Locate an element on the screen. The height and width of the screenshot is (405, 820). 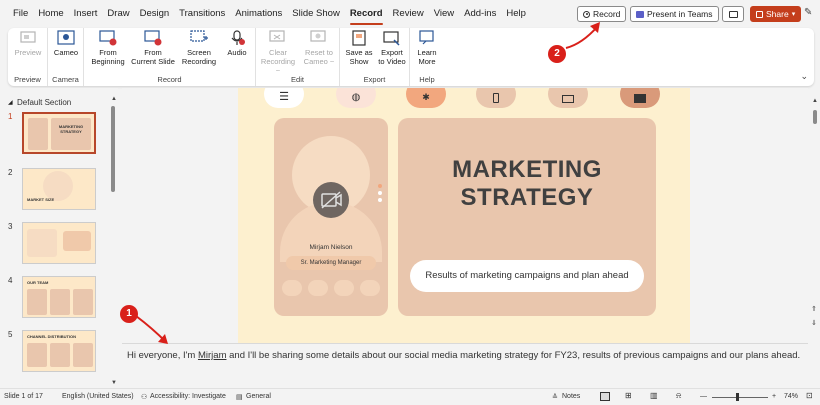
screen-recording-button: Screen Recording is located at coordinates (199, 48).